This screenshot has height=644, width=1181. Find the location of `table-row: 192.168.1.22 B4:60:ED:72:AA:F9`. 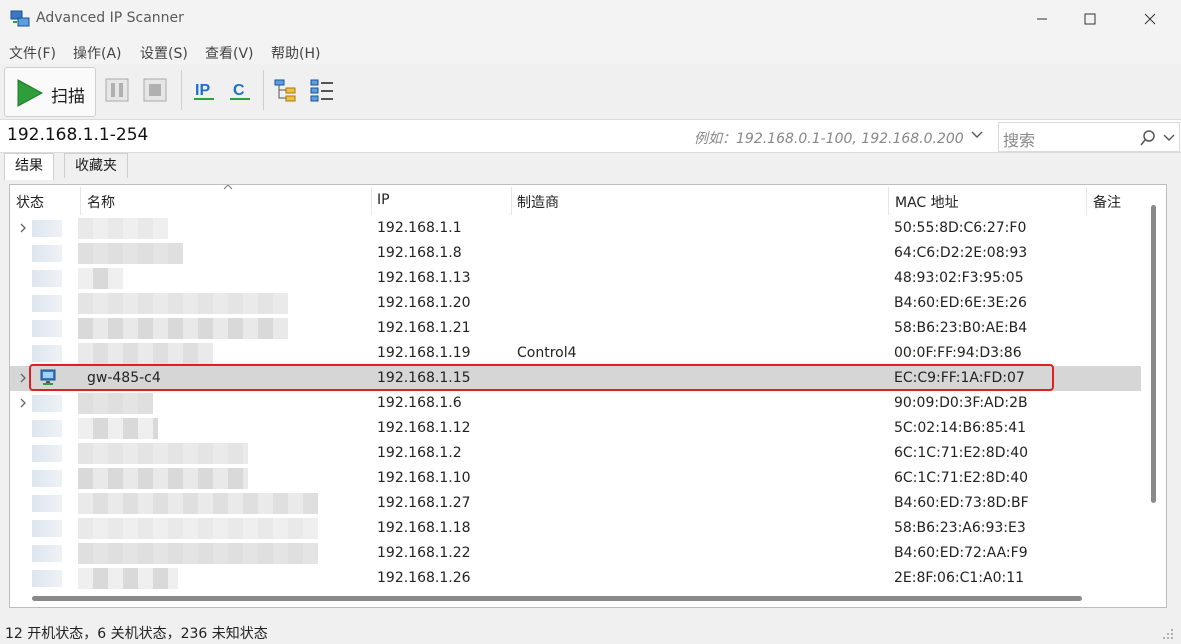

table-row: 192.168.1.22 B4:60:ED:72:AA:F9 is located at coordinates (575, 553).